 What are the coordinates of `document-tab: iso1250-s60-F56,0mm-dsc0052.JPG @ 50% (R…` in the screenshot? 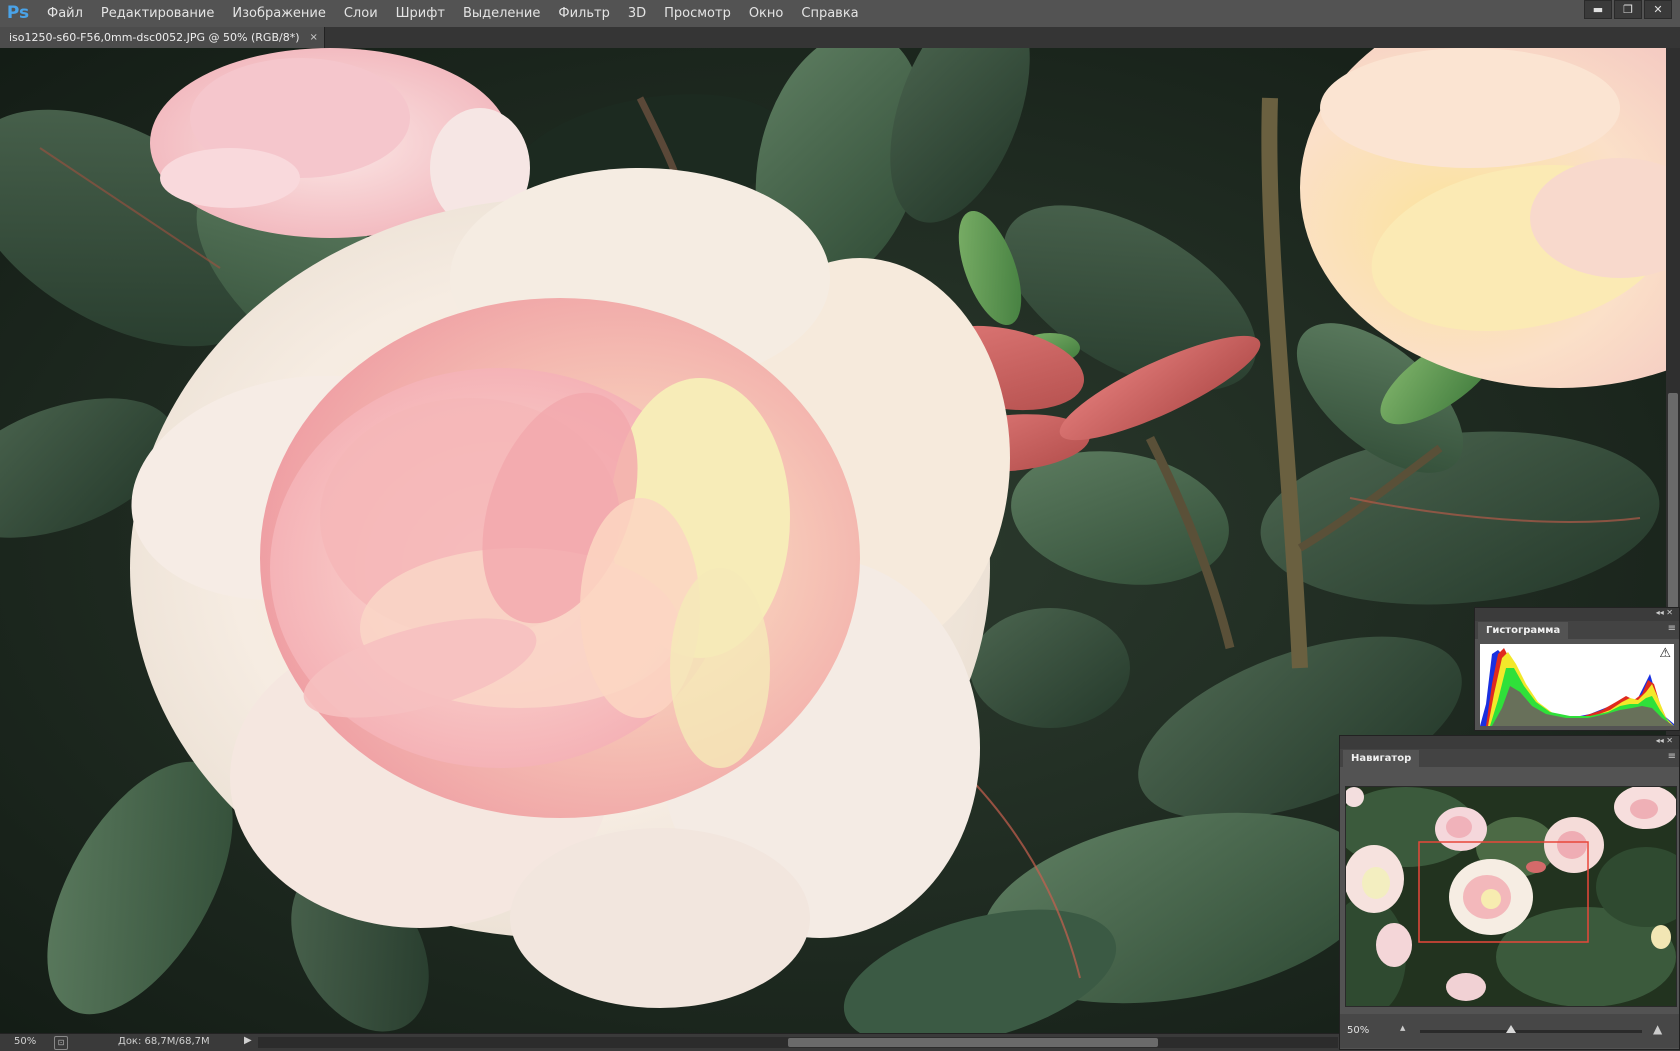 It's located at (162, 37).